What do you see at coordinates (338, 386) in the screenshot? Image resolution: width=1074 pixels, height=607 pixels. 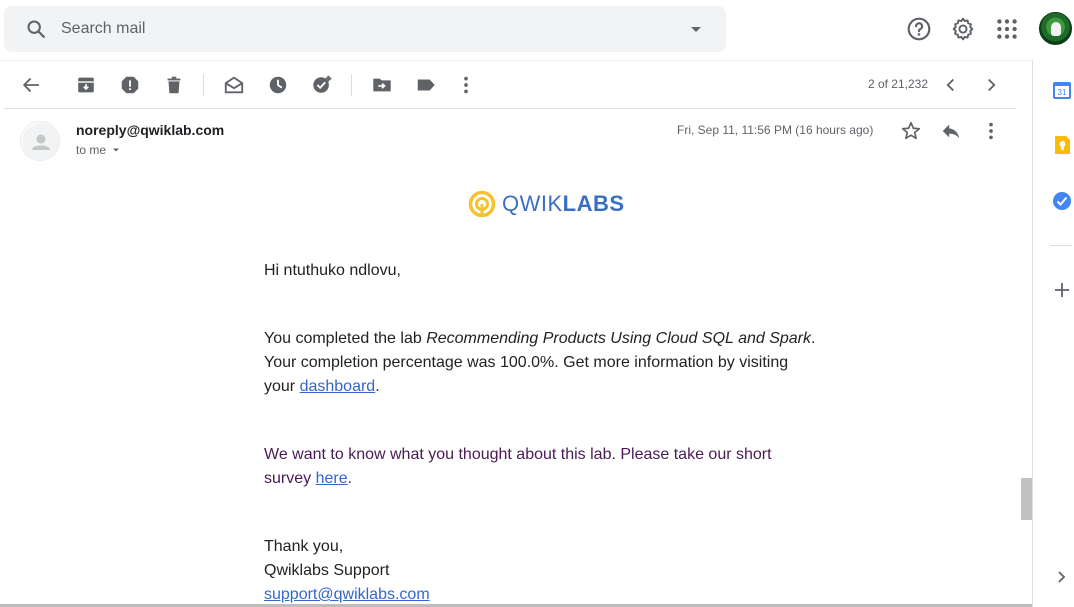 I see `dashboard-link: dashboard` at bounding box center [338, 386].